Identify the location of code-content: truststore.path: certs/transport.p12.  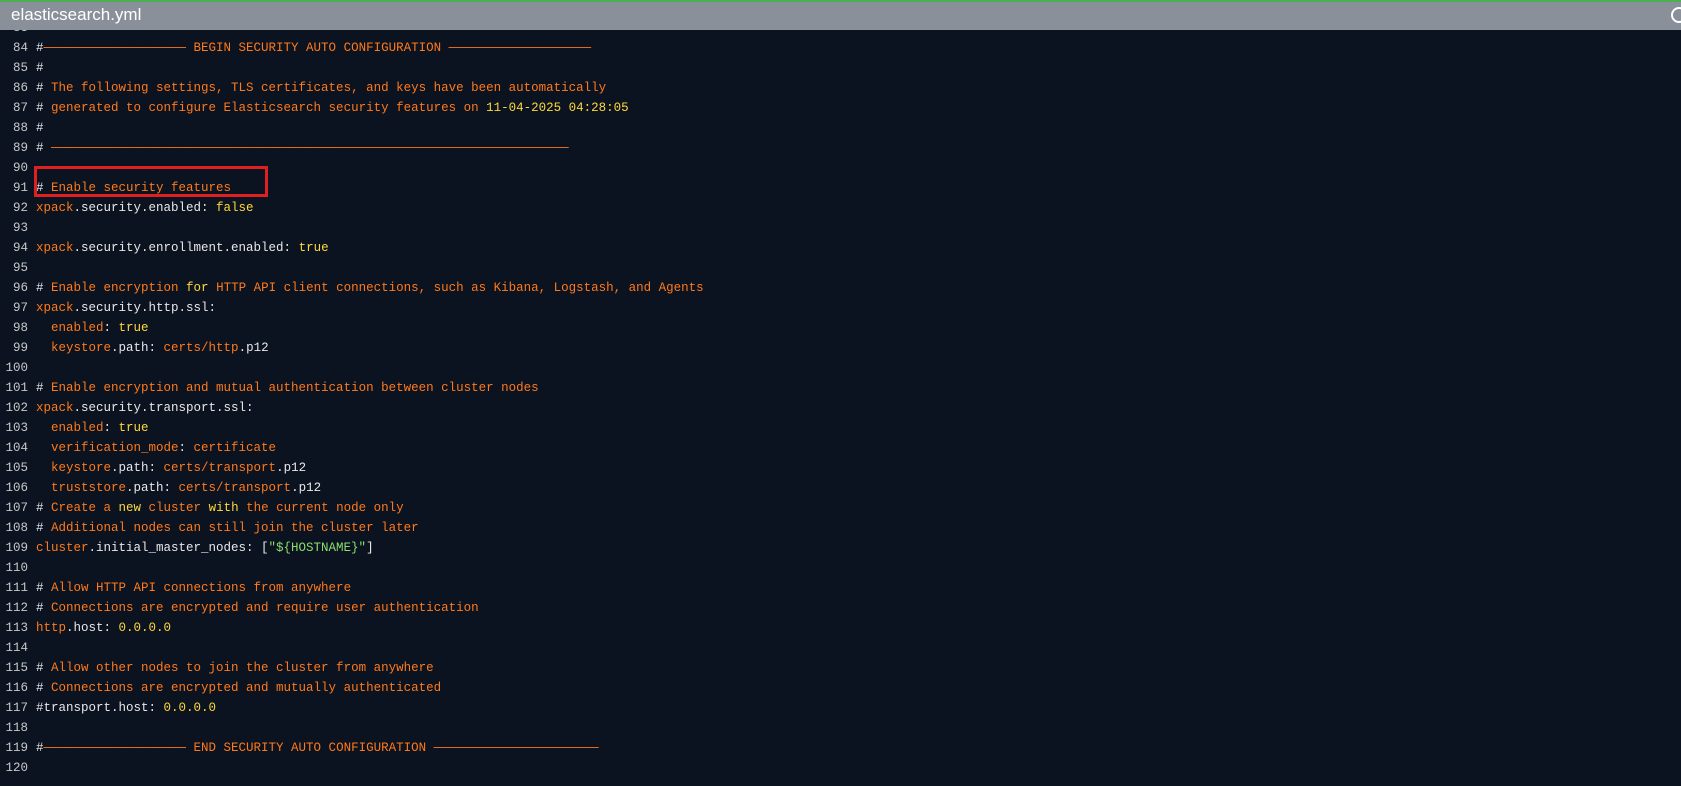
(178, 488).